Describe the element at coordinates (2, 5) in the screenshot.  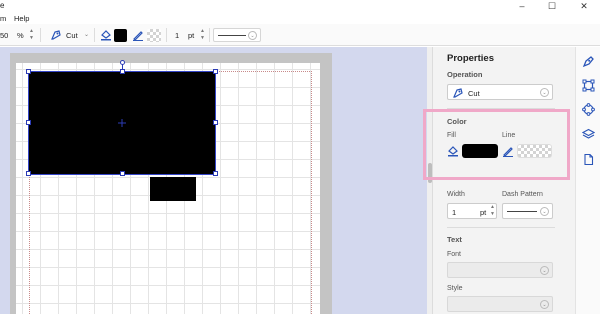
I see `window-title: e` at that location.